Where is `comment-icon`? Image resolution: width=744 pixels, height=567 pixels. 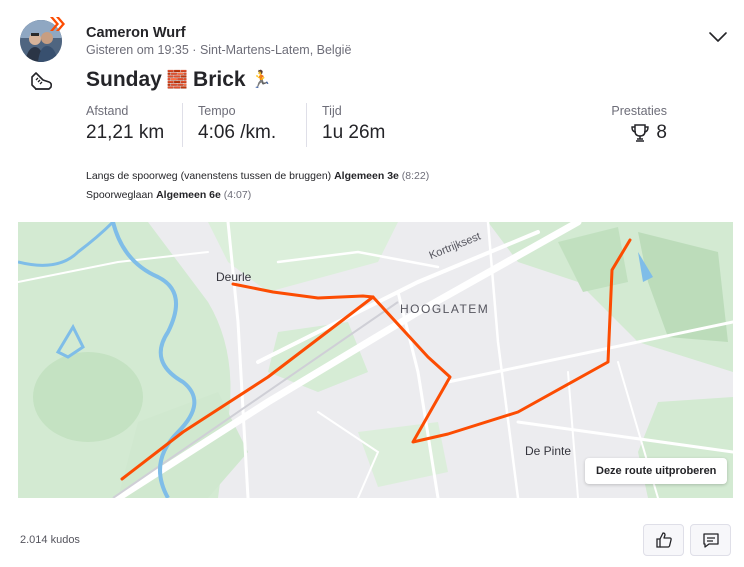
comment-icon is located at coordinates (710, 540).